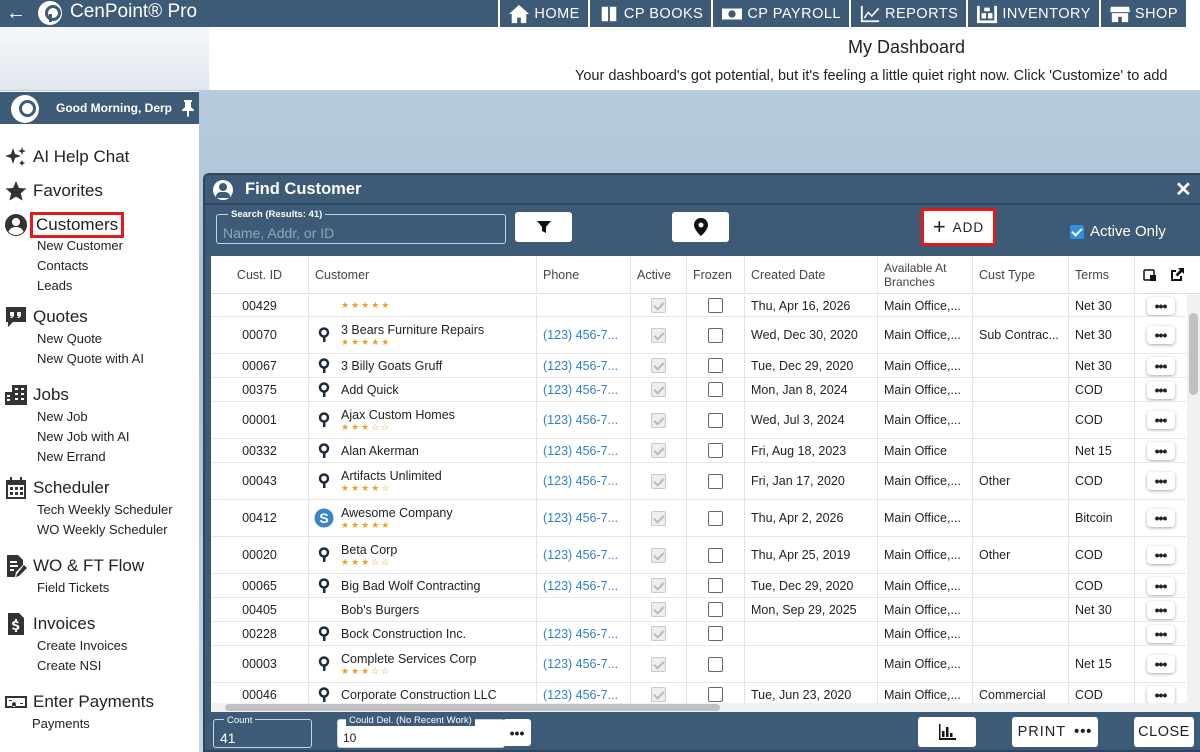  Describe the element at coordinates (1177, 275) in the screenshot. I see `external-link-icon` at that location.